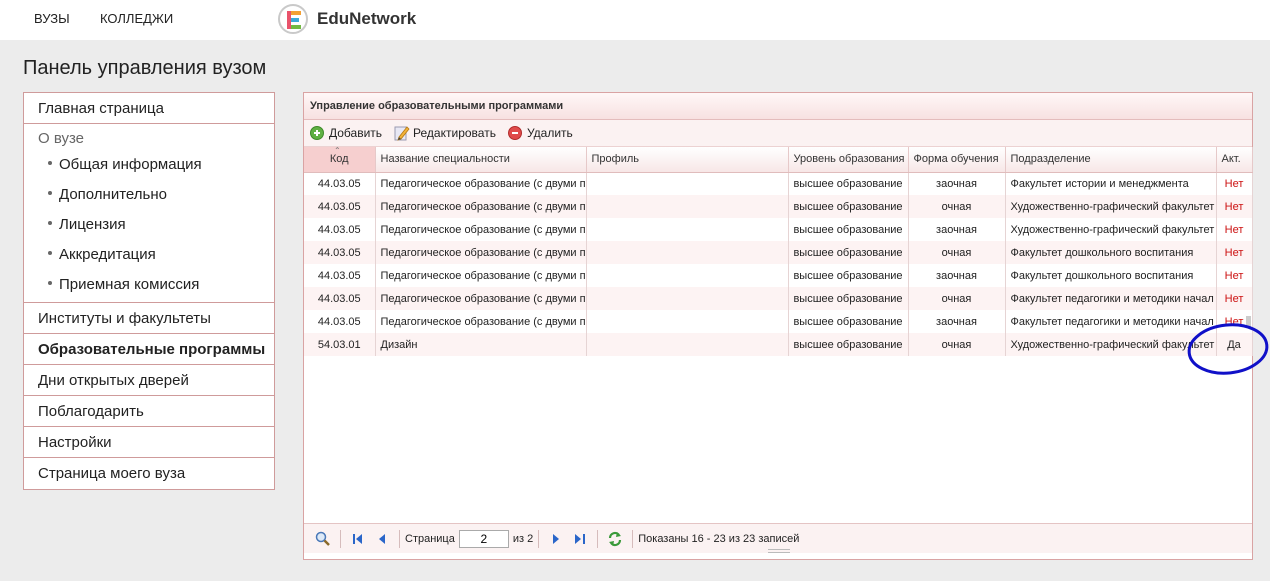 This screenshot has height=581, width=1270. What do you see at coordinates (149, 473) in the screenshot?
I see `sidebar-item-my-page: Страница моего вуза` at bounding box center [149, 473].